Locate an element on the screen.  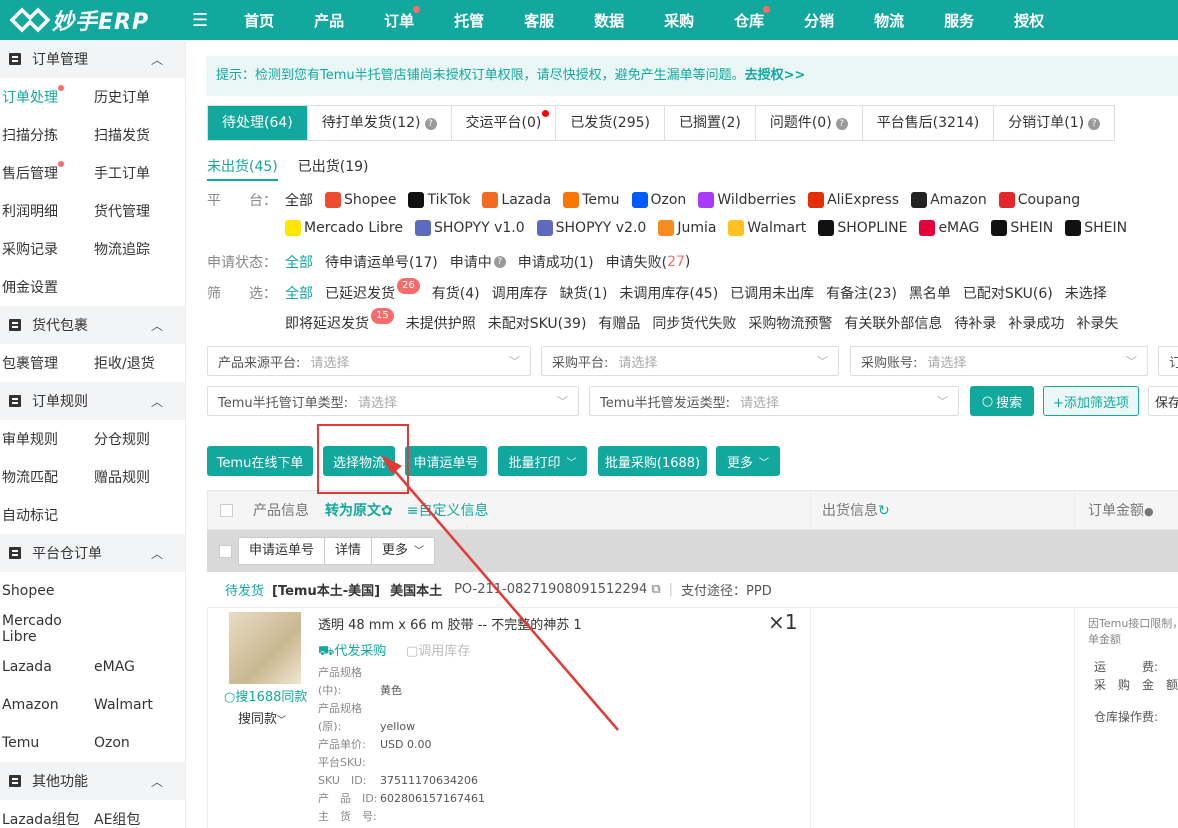
filter-option: 黑名单 is located at coordinates (930, 293).